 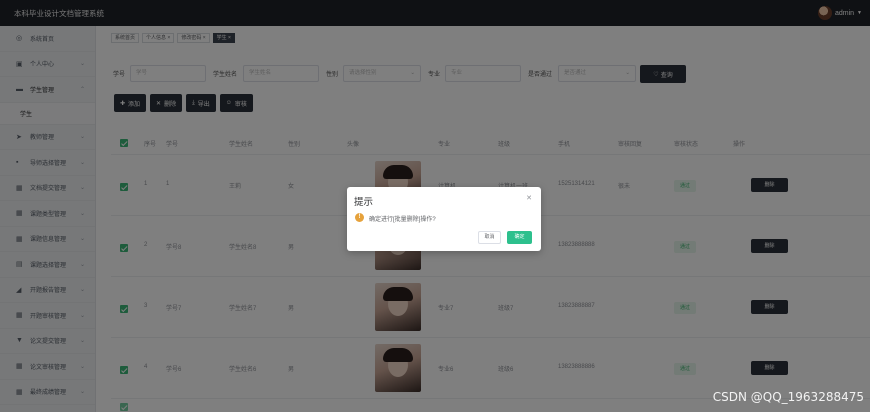 I want to click on dialog-title: 提示, so click(x=364, y=202).